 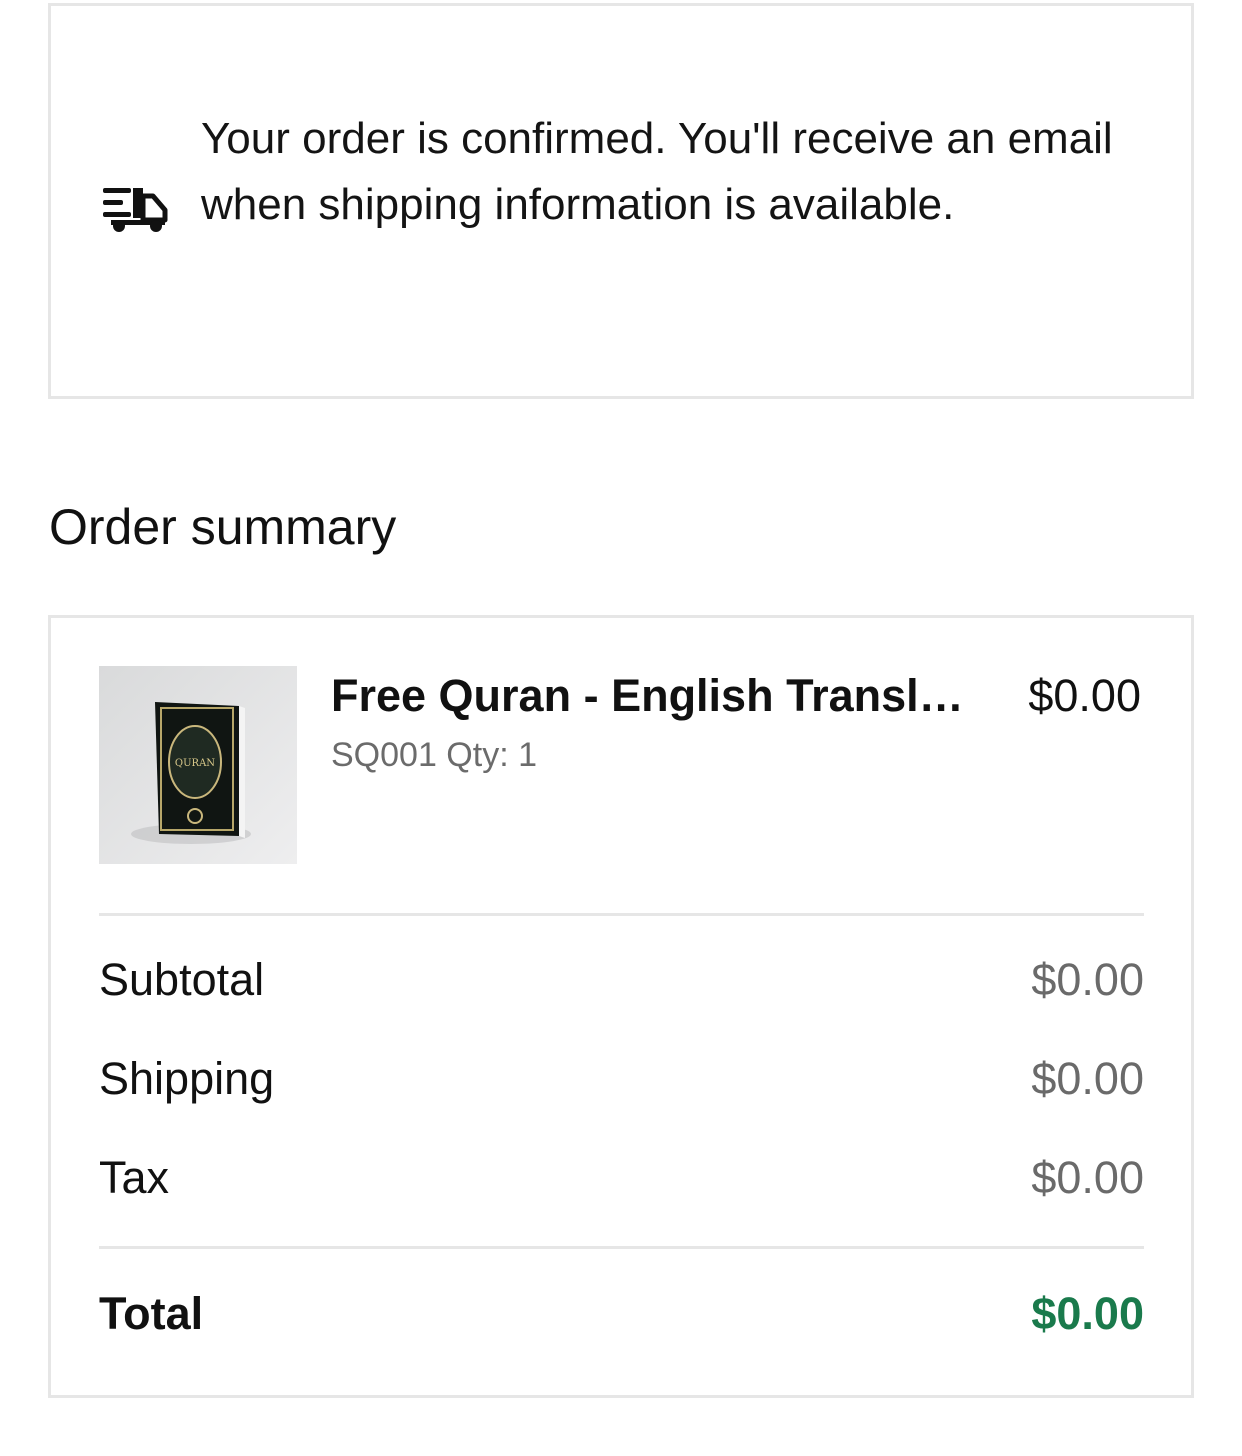 What do you see at coordinates (134, 1177) in the screenshot?
I see `tax-label: Tax` at bounding box center [134, 1177].